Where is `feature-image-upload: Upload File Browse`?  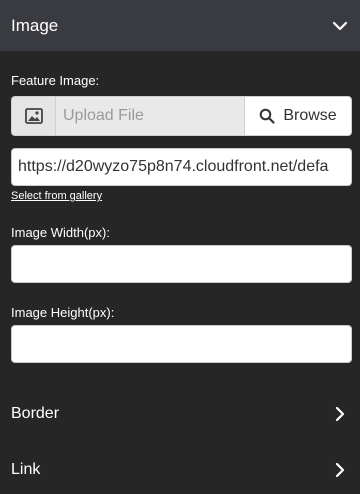
feature-image-upload: Upload File Browse is located at coordinates (181, 116).